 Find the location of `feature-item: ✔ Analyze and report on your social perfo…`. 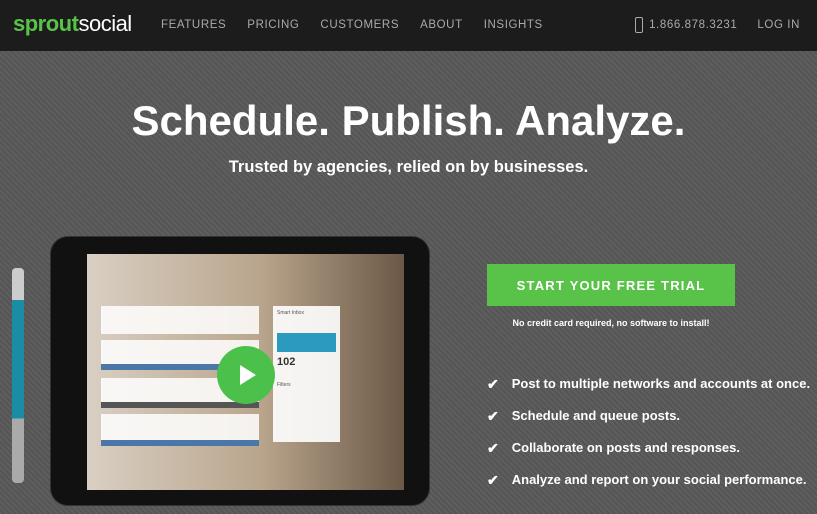

feature-item: ✔ Analyze and report on your social perfo… is located at coordinates (648, 488).